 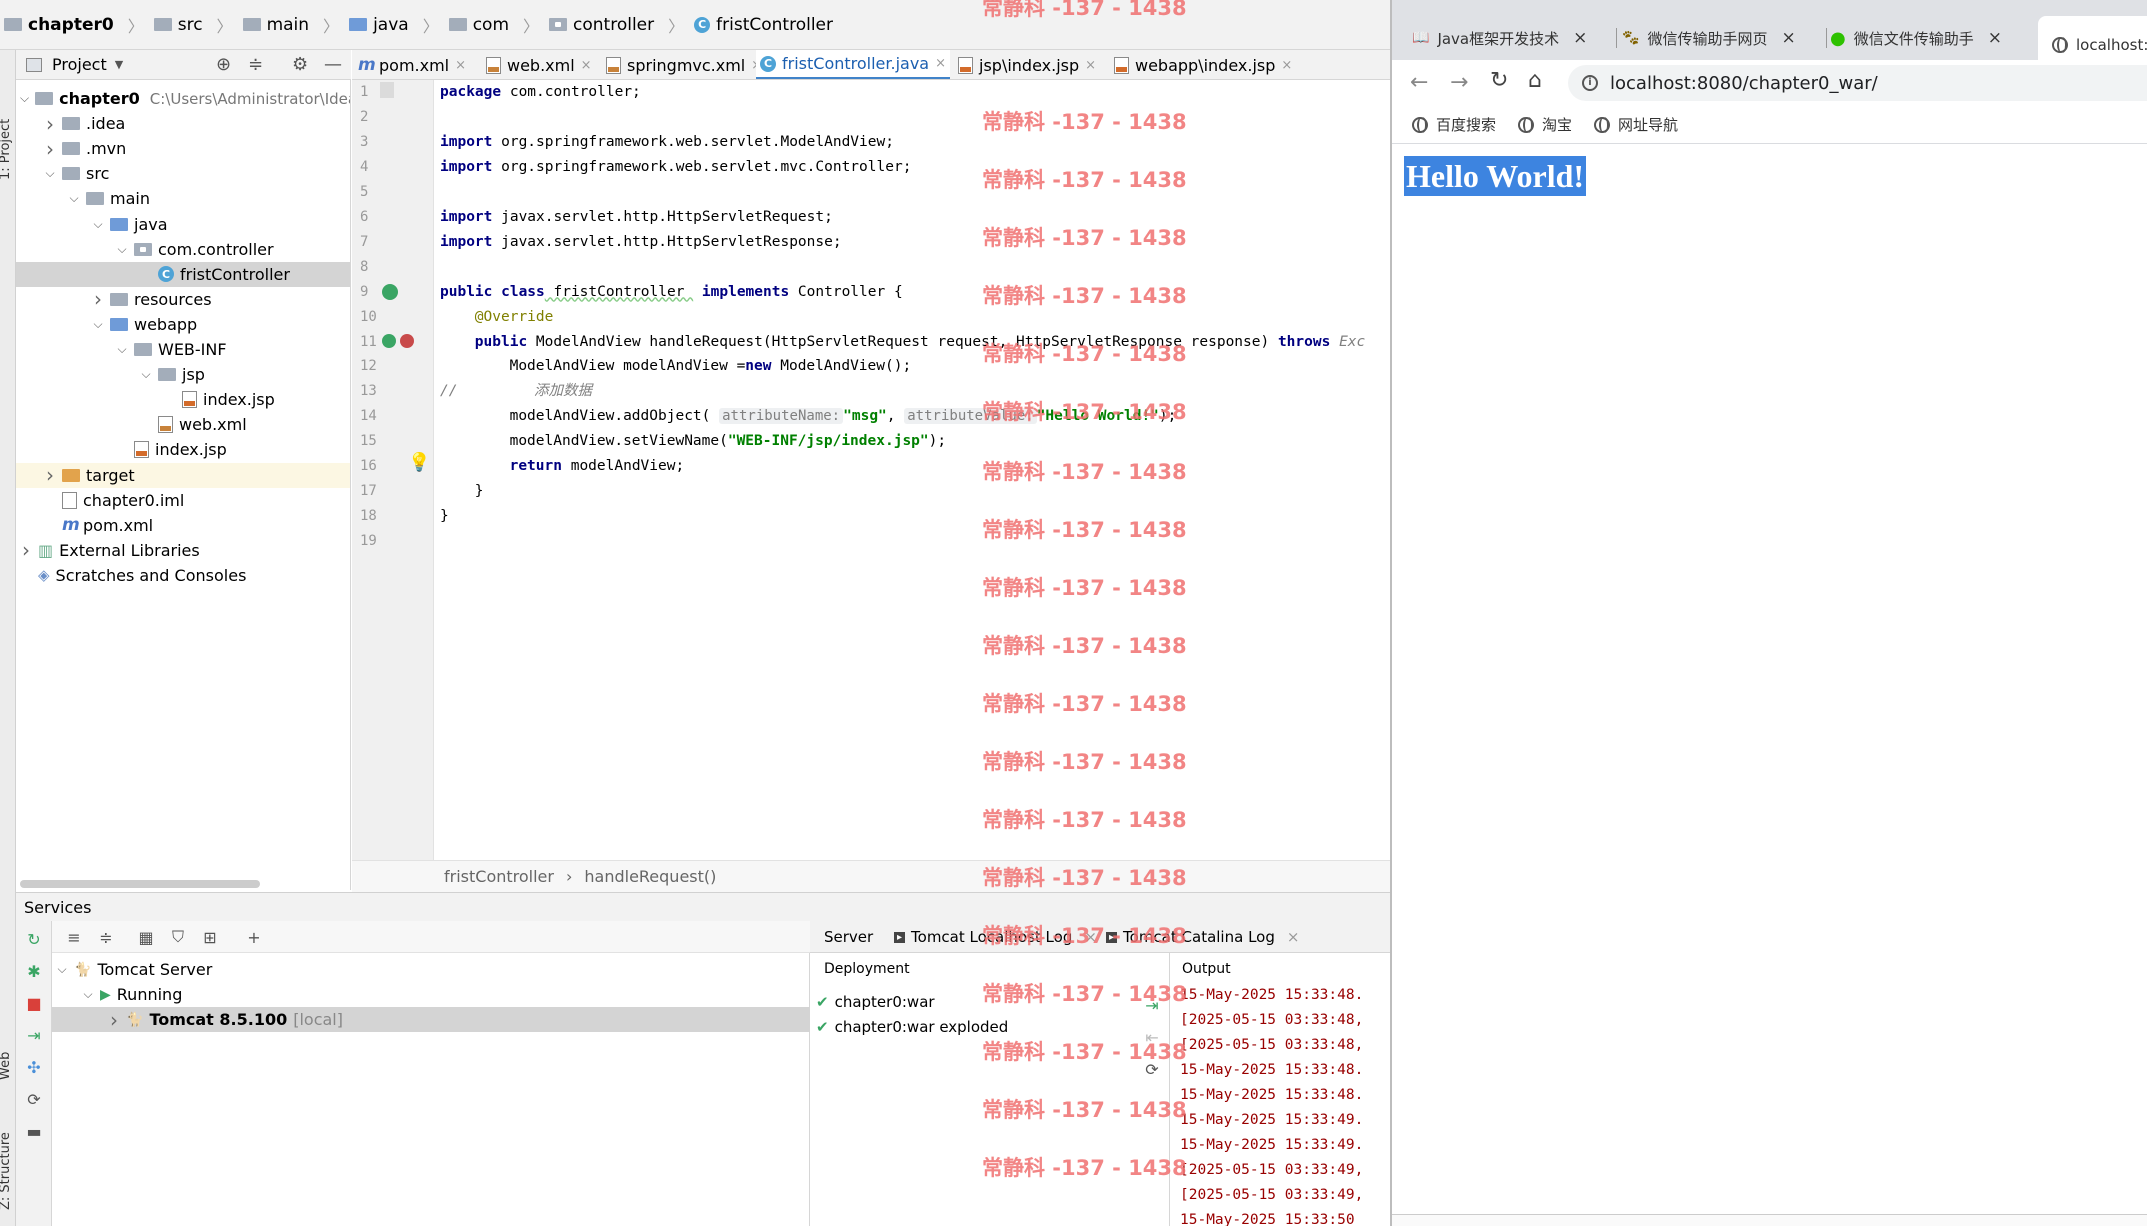 What do you see at coordinates (183, 148) in the screenshot?
I see `tree-item: › .mvn` at bounding box center [183, 148].